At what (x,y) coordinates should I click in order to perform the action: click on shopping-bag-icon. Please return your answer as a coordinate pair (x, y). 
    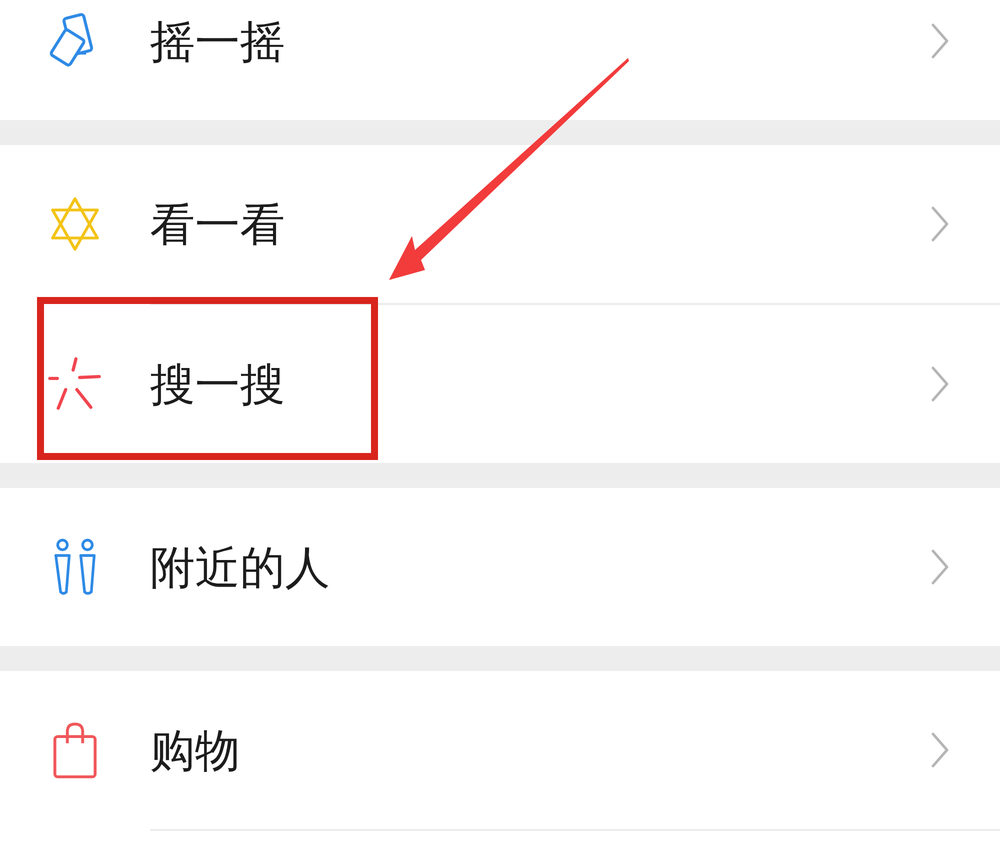
    Looking at the image, I should click on (75, 750).